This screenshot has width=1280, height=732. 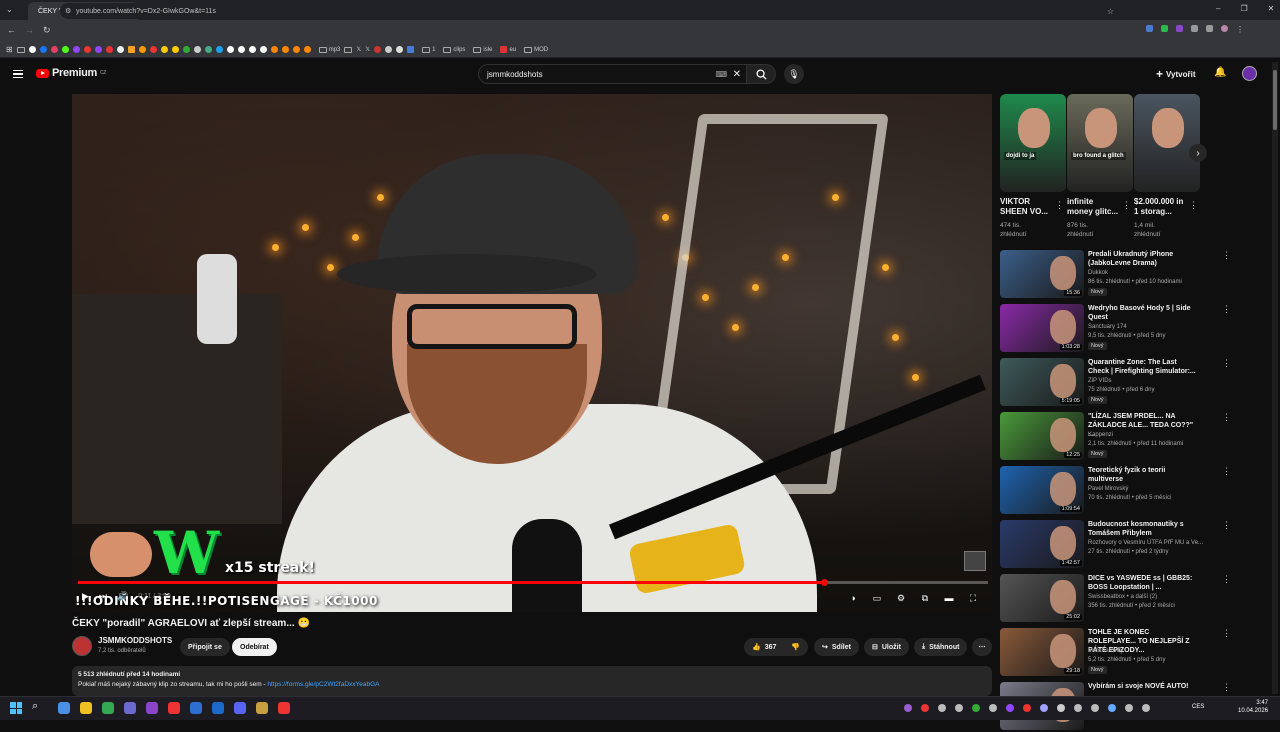 What do you see at coordinates (1100, 381) in the screenshot?
I see `channel-name: ZiP VIDs` at bounding box center [1100, 381].